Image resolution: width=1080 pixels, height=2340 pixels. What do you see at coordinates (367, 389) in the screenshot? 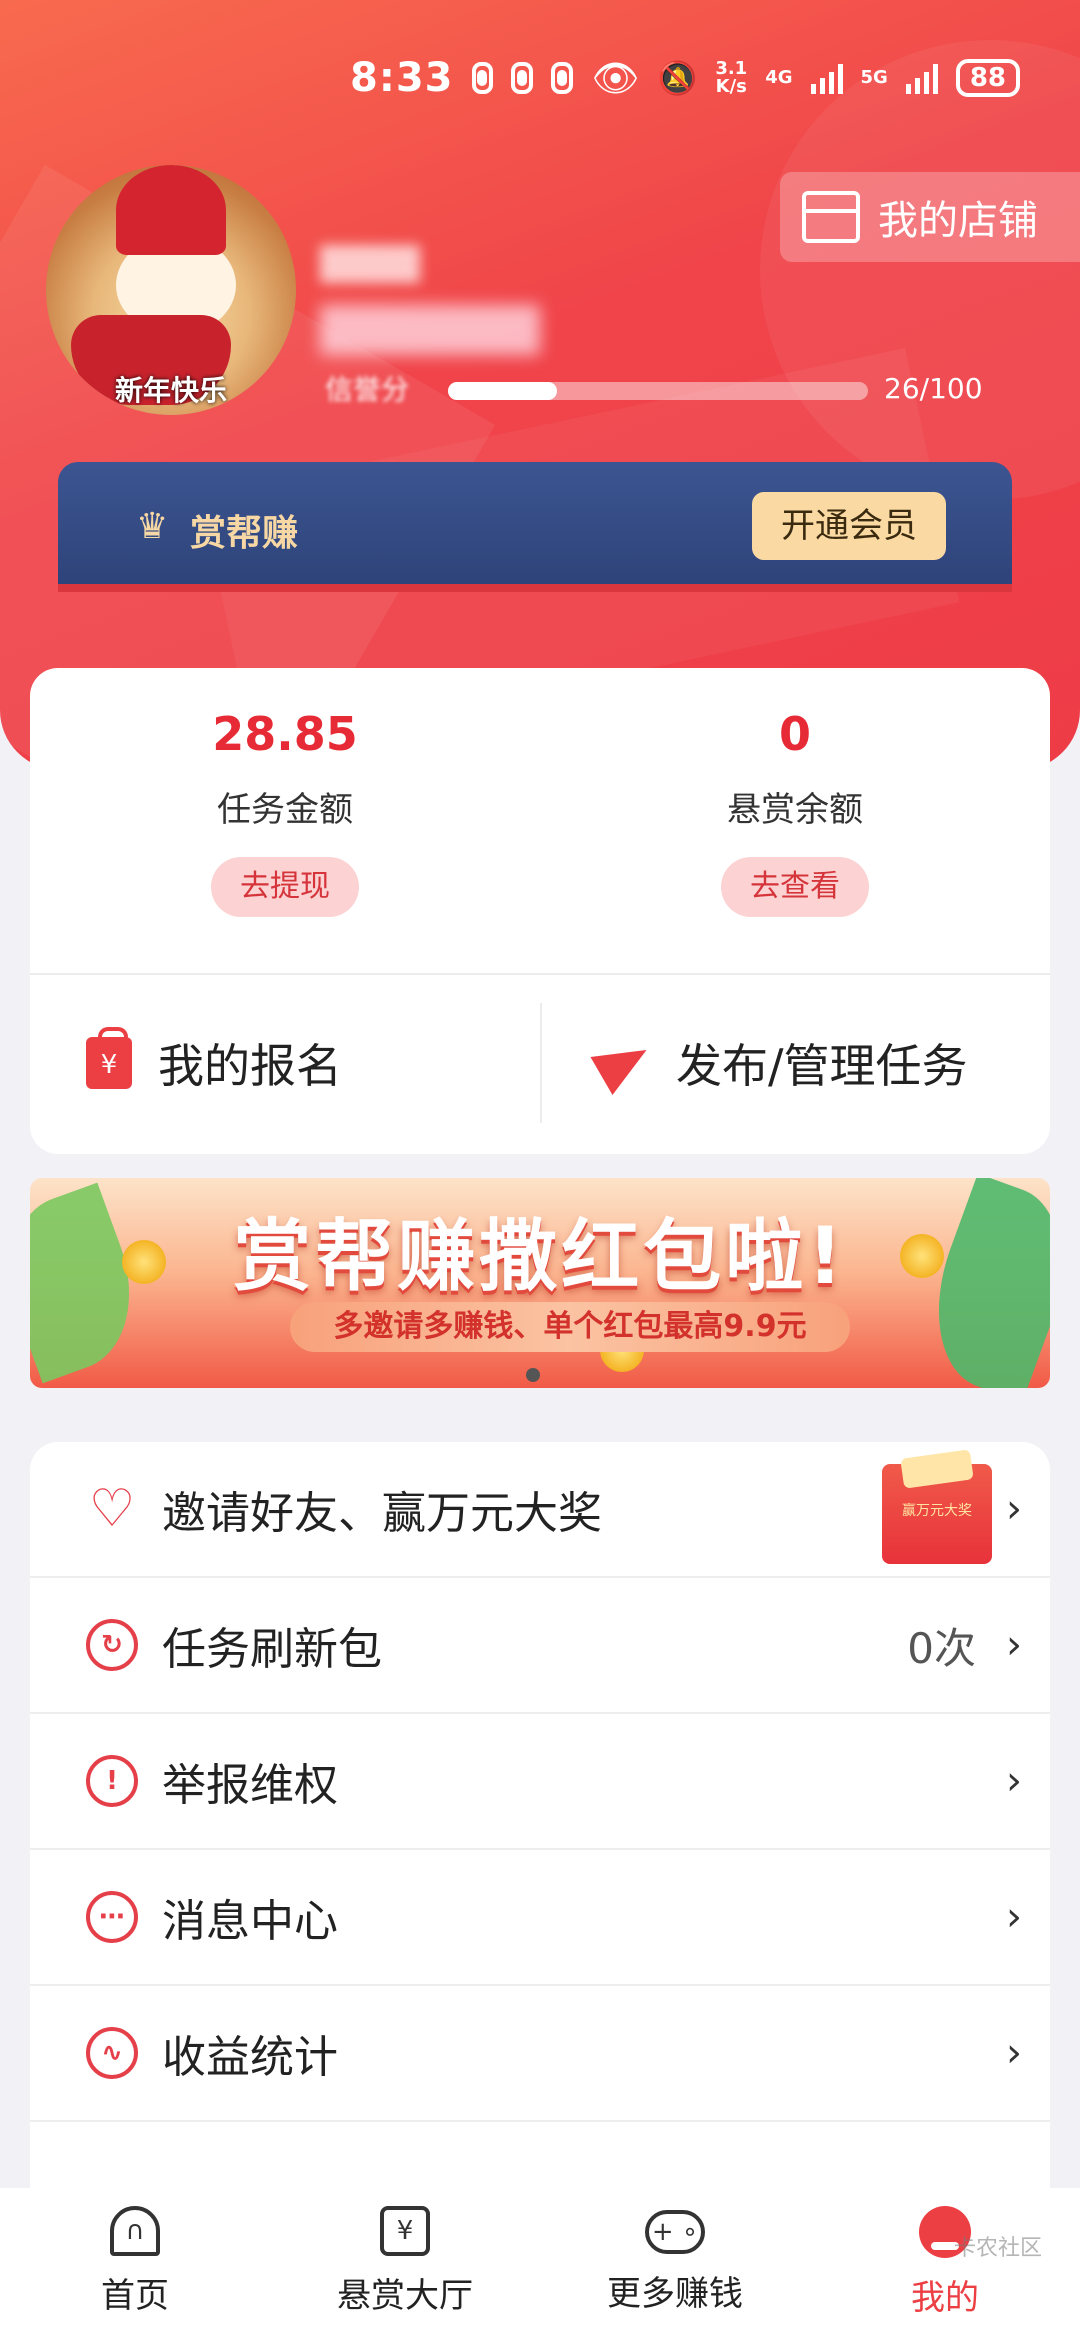
I see `credit-label: 信誉分` at bounding box center [367, 389].